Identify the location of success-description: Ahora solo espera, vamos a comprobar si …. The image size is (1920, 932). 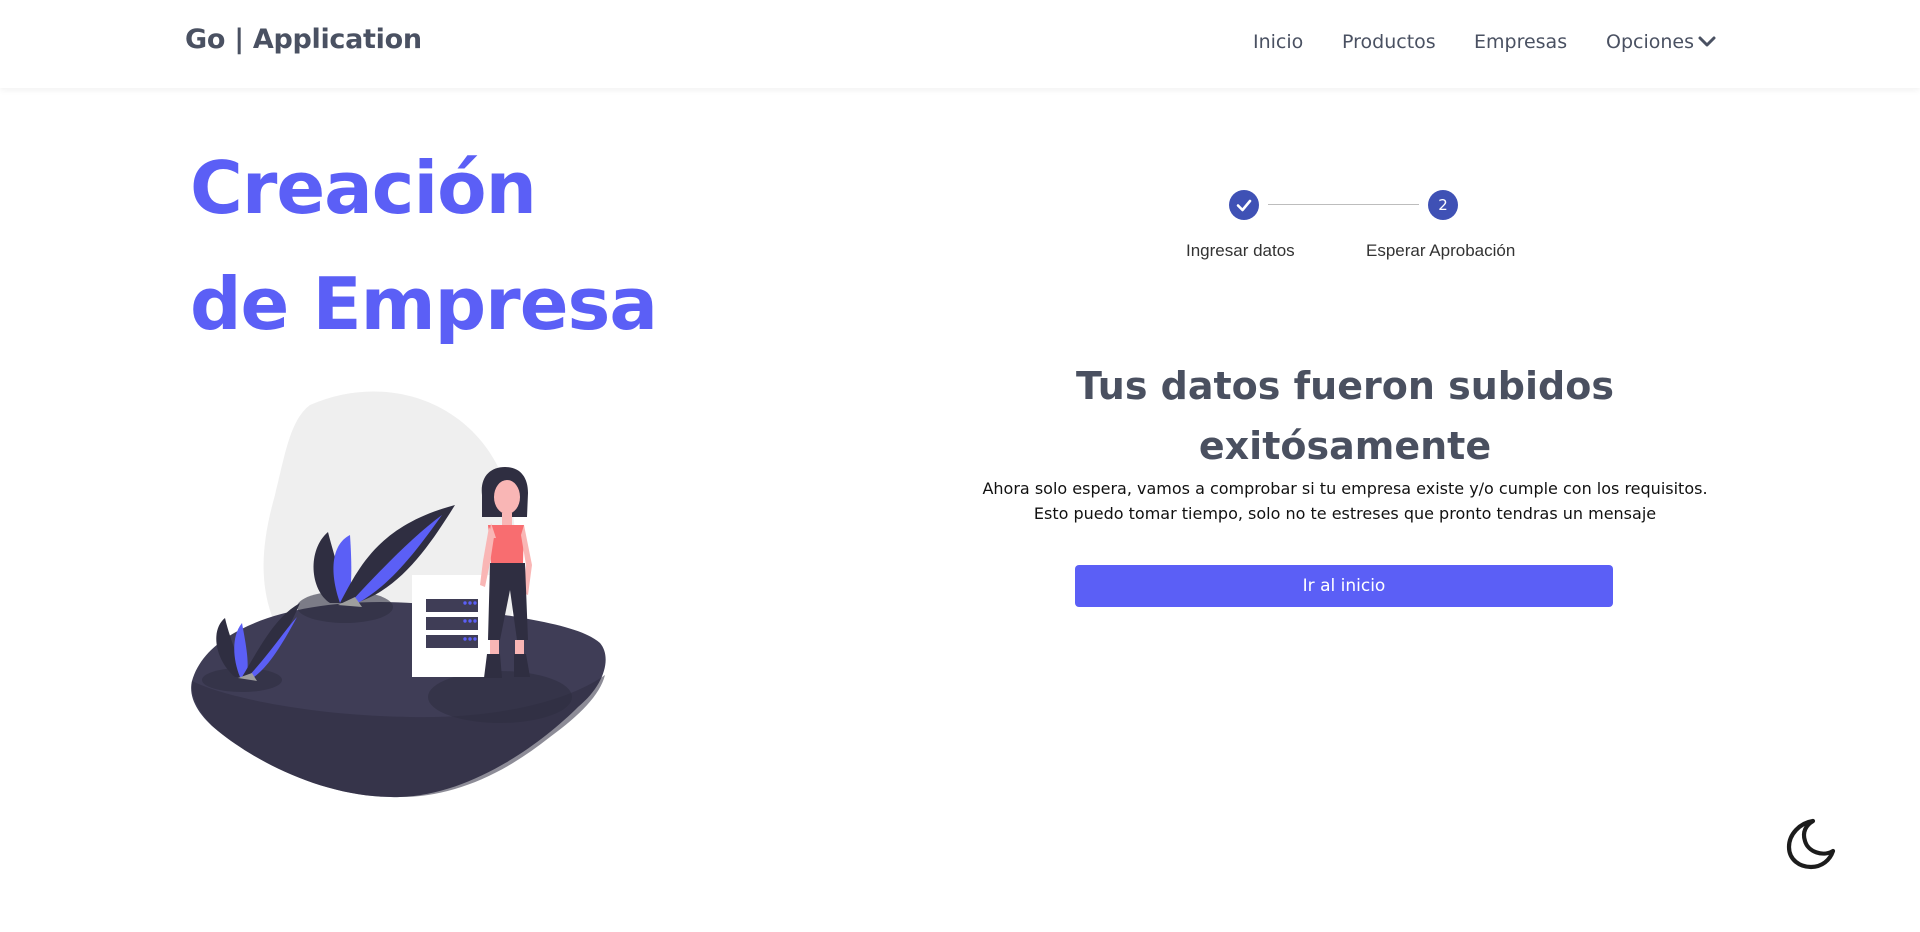
(1345, 501).